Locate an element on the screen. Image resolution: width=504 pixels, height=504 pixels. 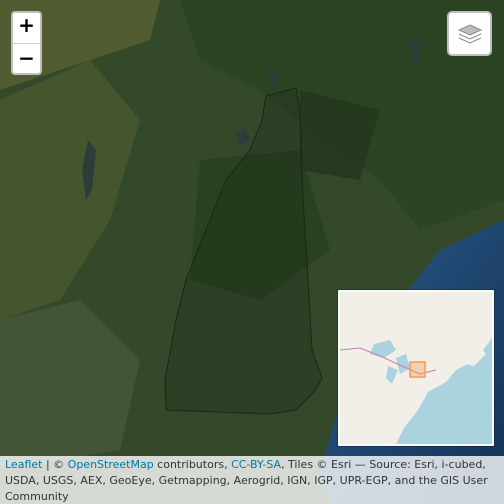
inset-overview-map is located at coordinates (416, 368).